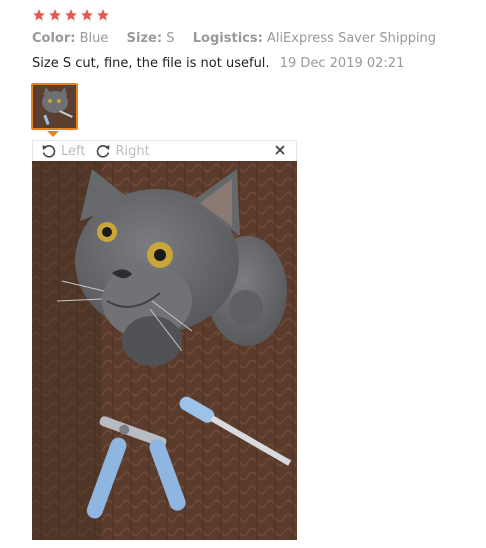  Describe the element at coordinates (54, 38) in the screenshot. I see `color-label: Color:` at that location.